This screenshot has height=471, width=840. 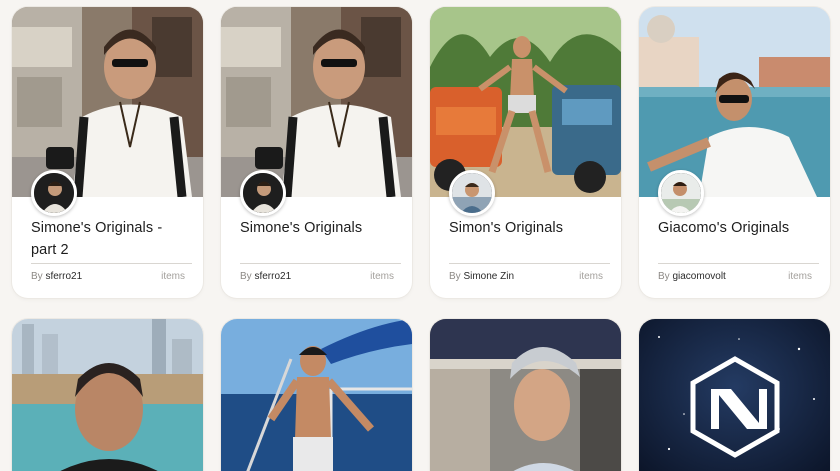 I want to click on creator-byline: By giacomovolt, so click(x=692, y=276).